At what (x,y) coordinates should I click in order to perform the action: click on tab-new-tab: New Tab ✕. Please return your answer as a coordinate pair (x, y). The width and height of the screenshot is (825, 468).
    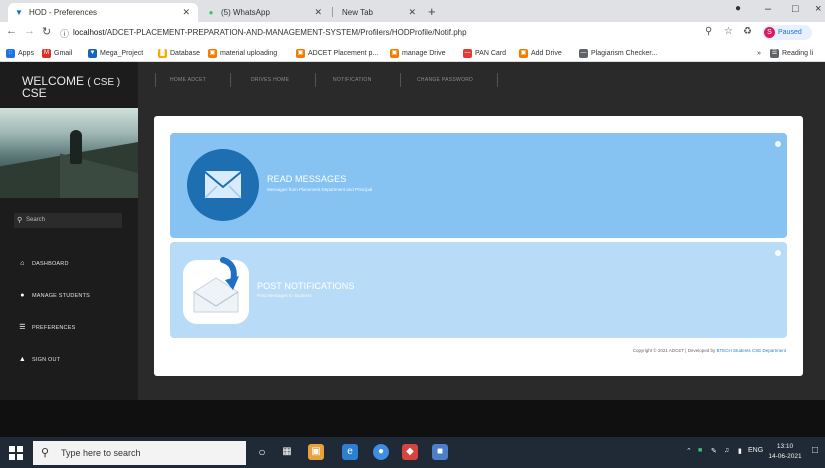
    Looking at the image, I should click on (380, 12).